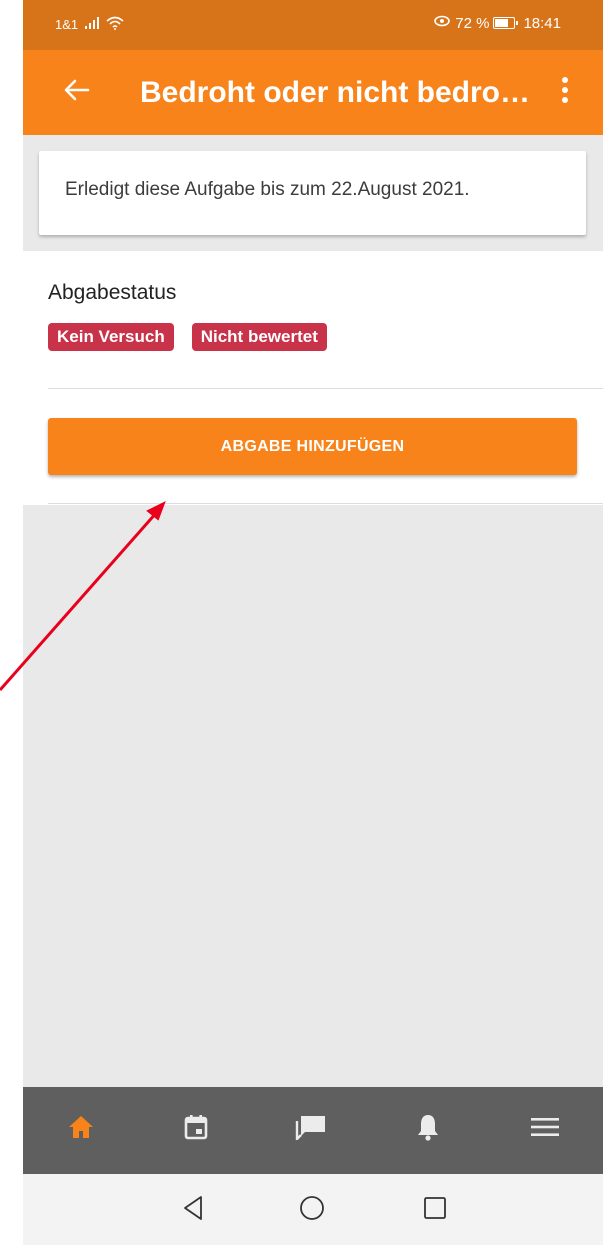 The width and height of the screenshot is (603, 1245). What do you see at coordinates (542, 23) in the screenshot?
I see `clock: 18:41` at bounding box center [542, 23].